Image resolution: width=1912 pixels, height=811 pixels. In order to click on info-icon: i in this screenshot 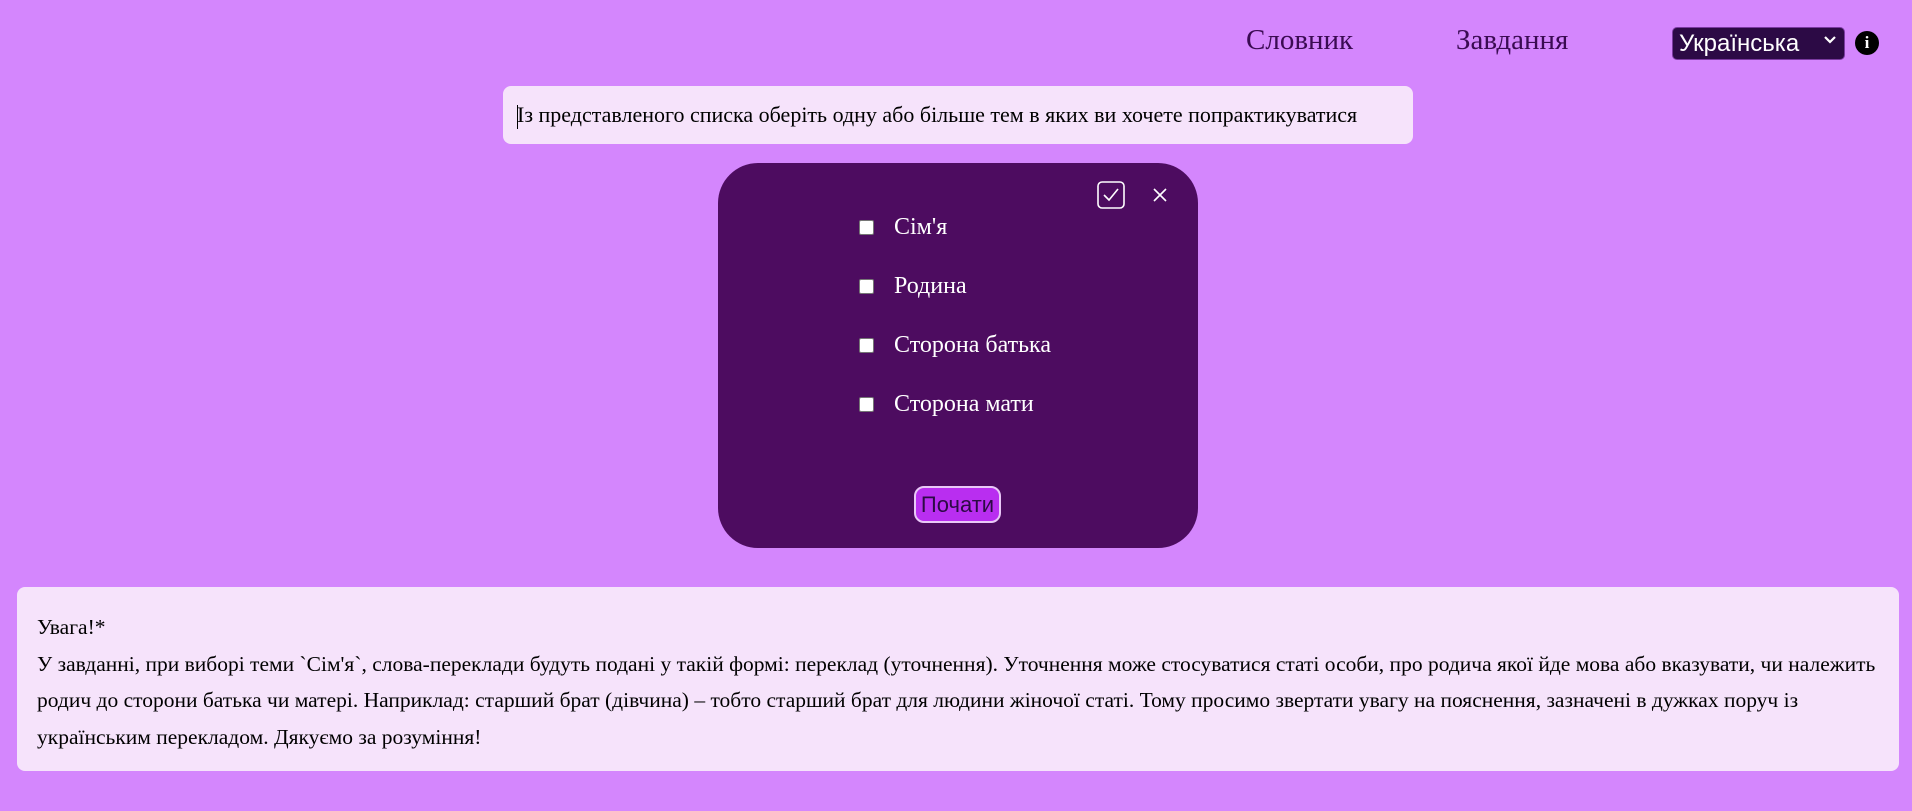, I will do `click(1867, 43)`.